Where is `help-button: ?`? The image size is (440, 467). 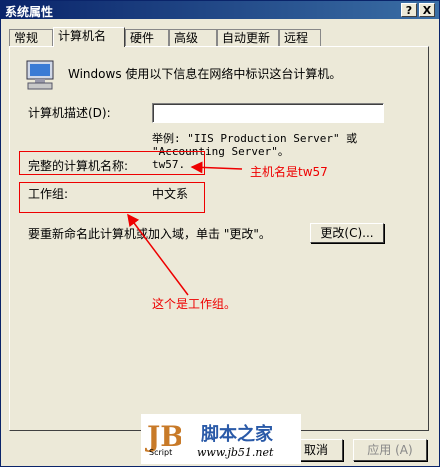 help-button: ? is located at coordinates (409, 10).